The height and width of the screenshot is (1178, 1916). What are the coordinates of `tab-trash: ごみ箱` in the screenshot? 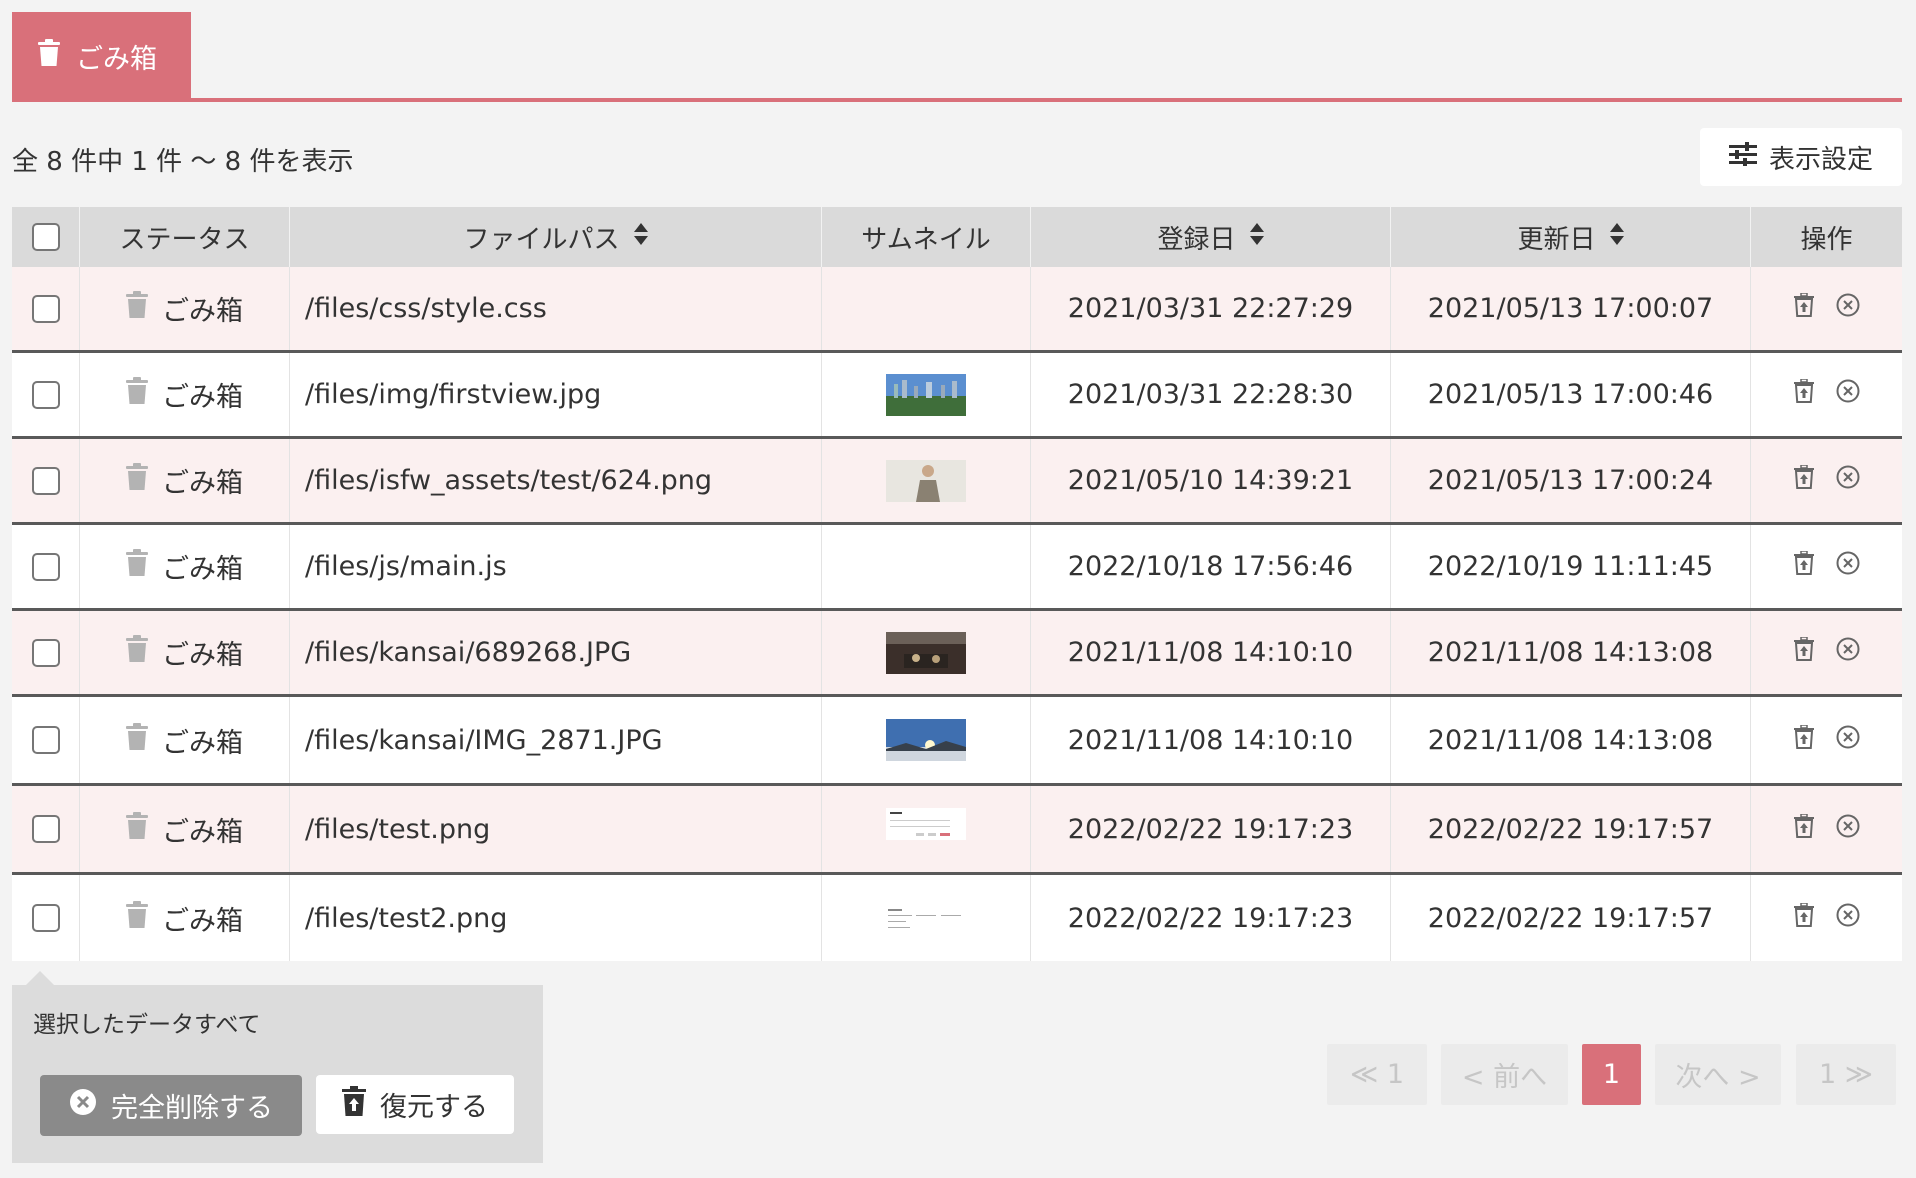 It's located at (101, 56).